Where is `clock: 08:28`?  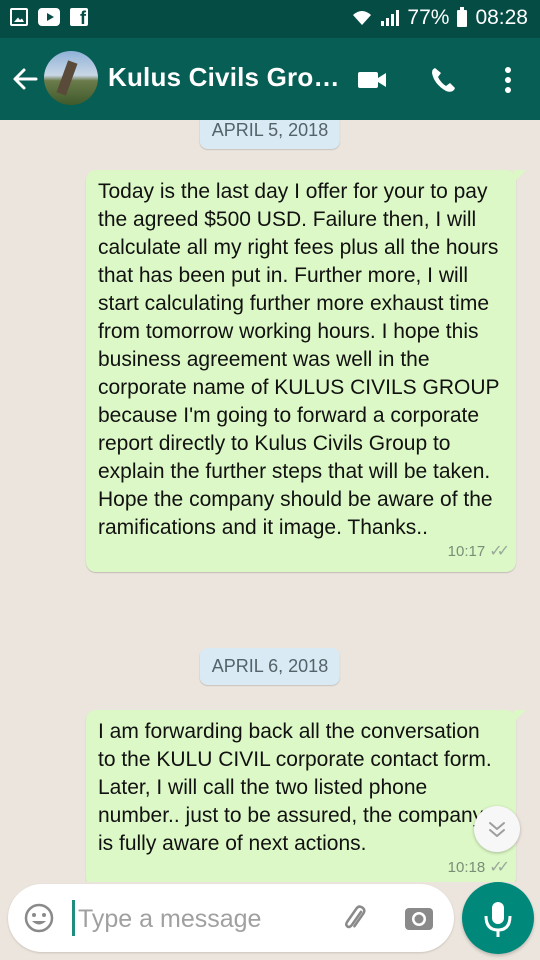
clock: 08:28 is located at coordinates (501, 17).